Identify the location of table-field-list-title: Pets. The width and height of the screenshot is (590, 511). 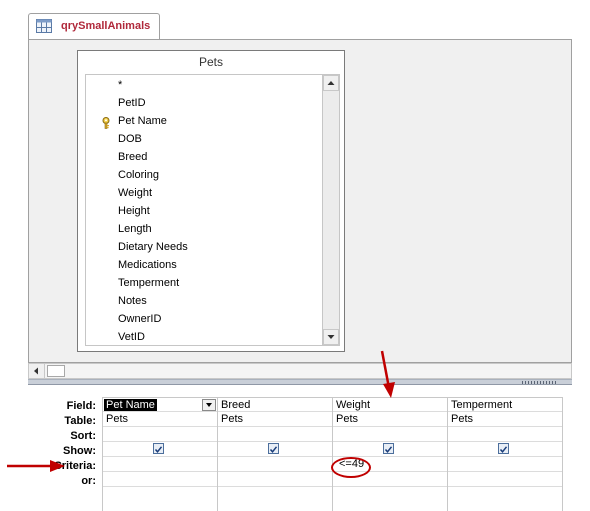
(211, 62).